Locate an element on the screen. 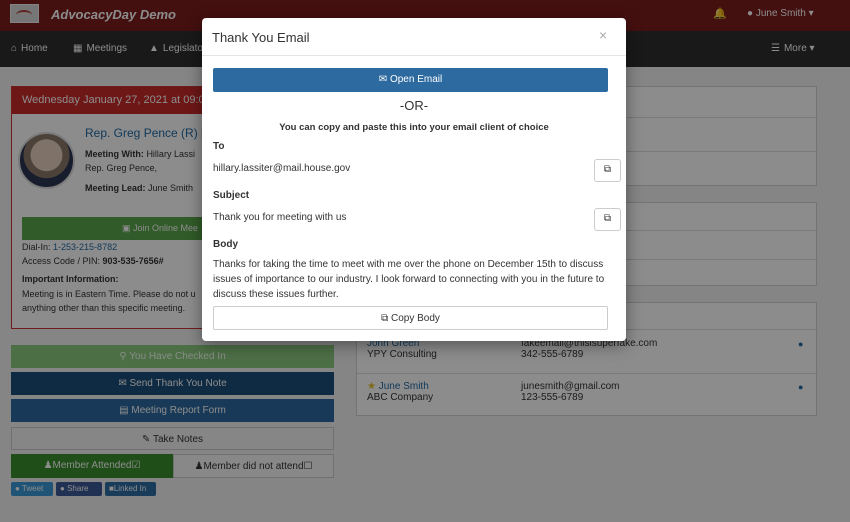 This screenshot has height=522, width=850. to-label: To is located at coordinates (219, 146).